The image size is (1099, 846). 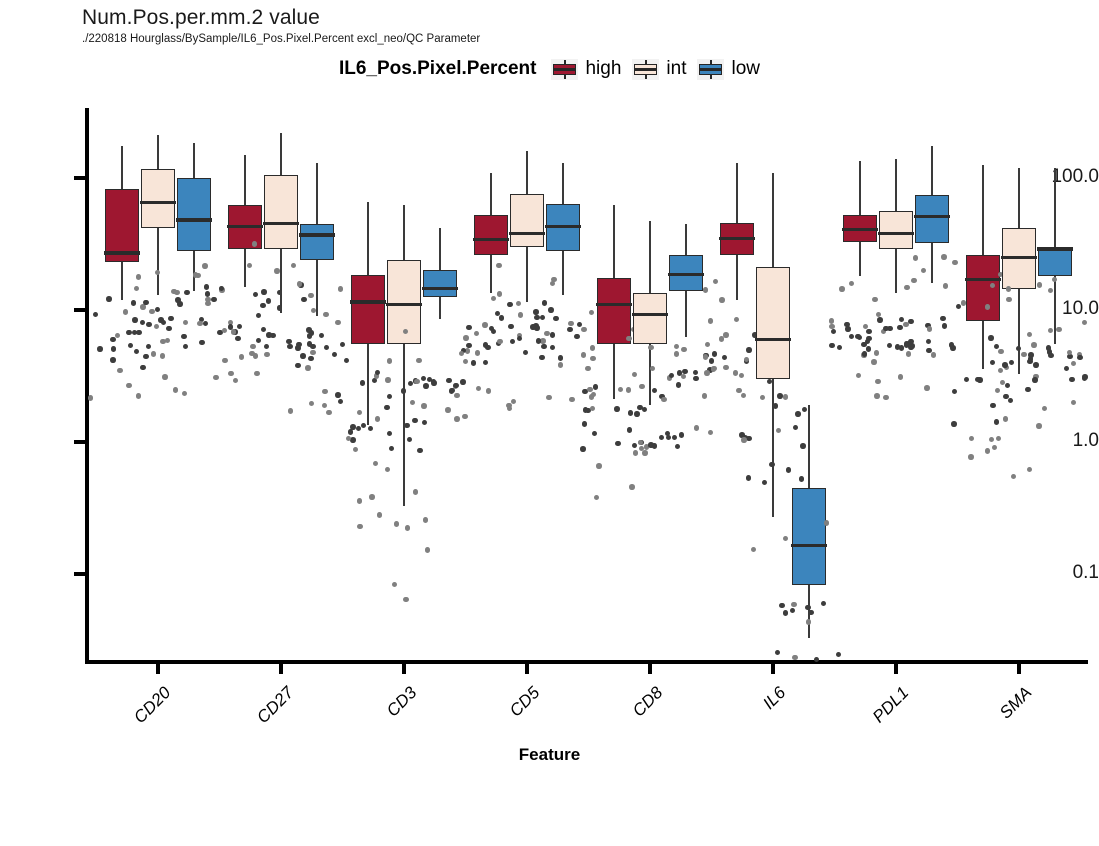 What do you see at coordinates (659, 69) in the screenshot?
I see `legend-item-int: int` at bounding box center [659, 69].